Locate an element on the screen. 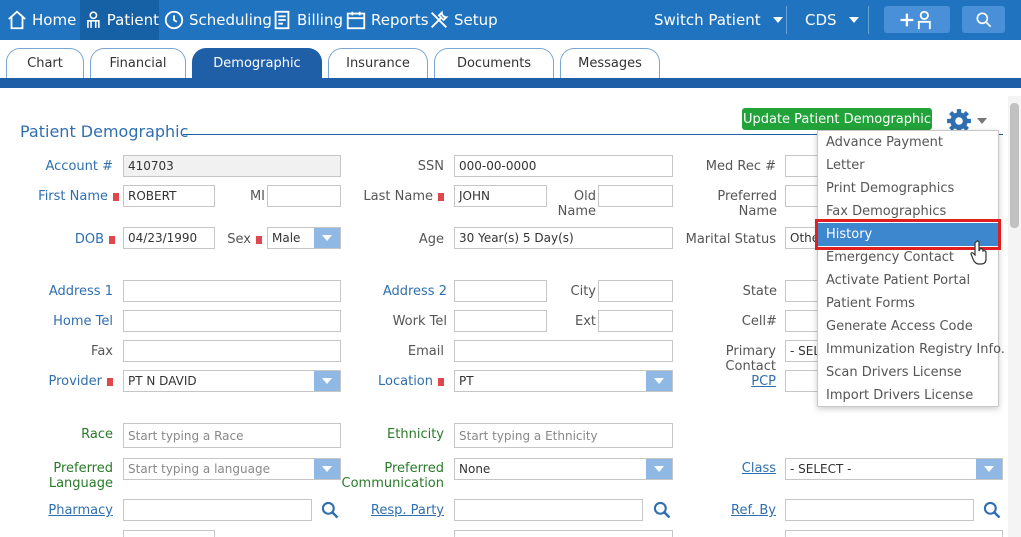 This screenshot has width=1021, height=537. menu-item-advance-payment: Advance Payment is located at coordinates (908, 142).